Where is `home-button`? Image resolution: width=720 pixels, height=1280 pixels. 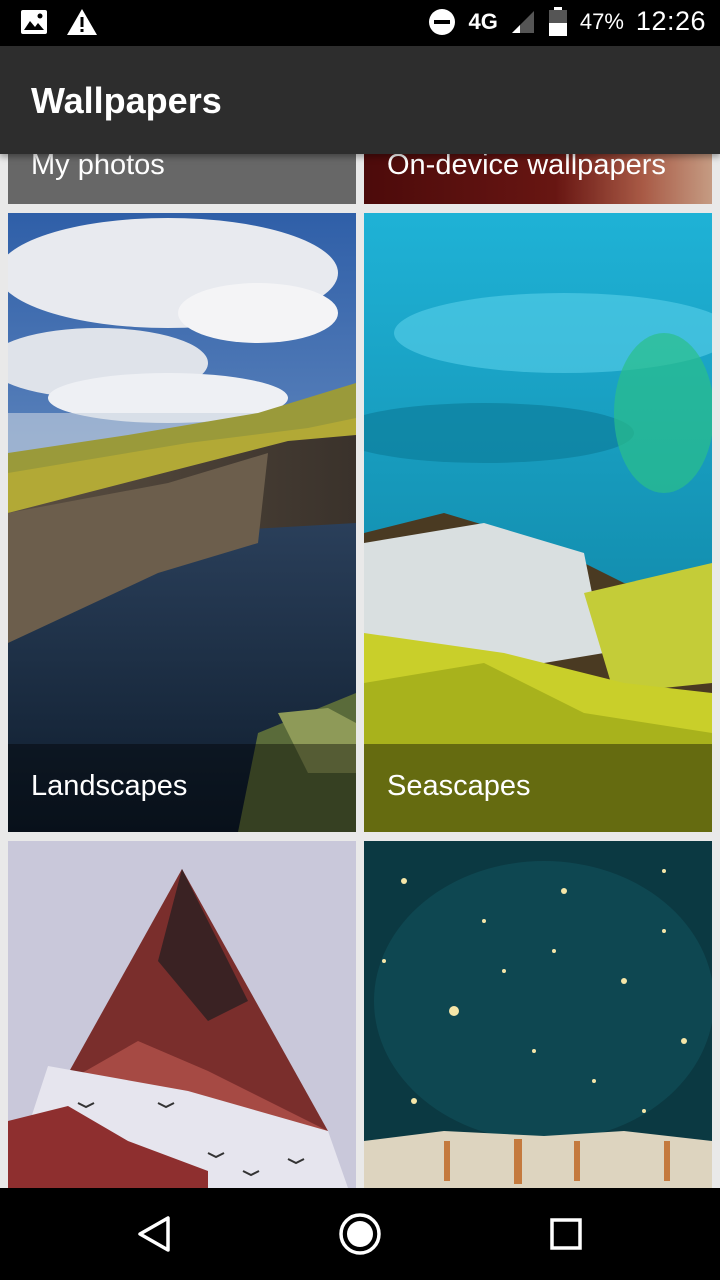
home-button is located at coordinates (360, 1234).